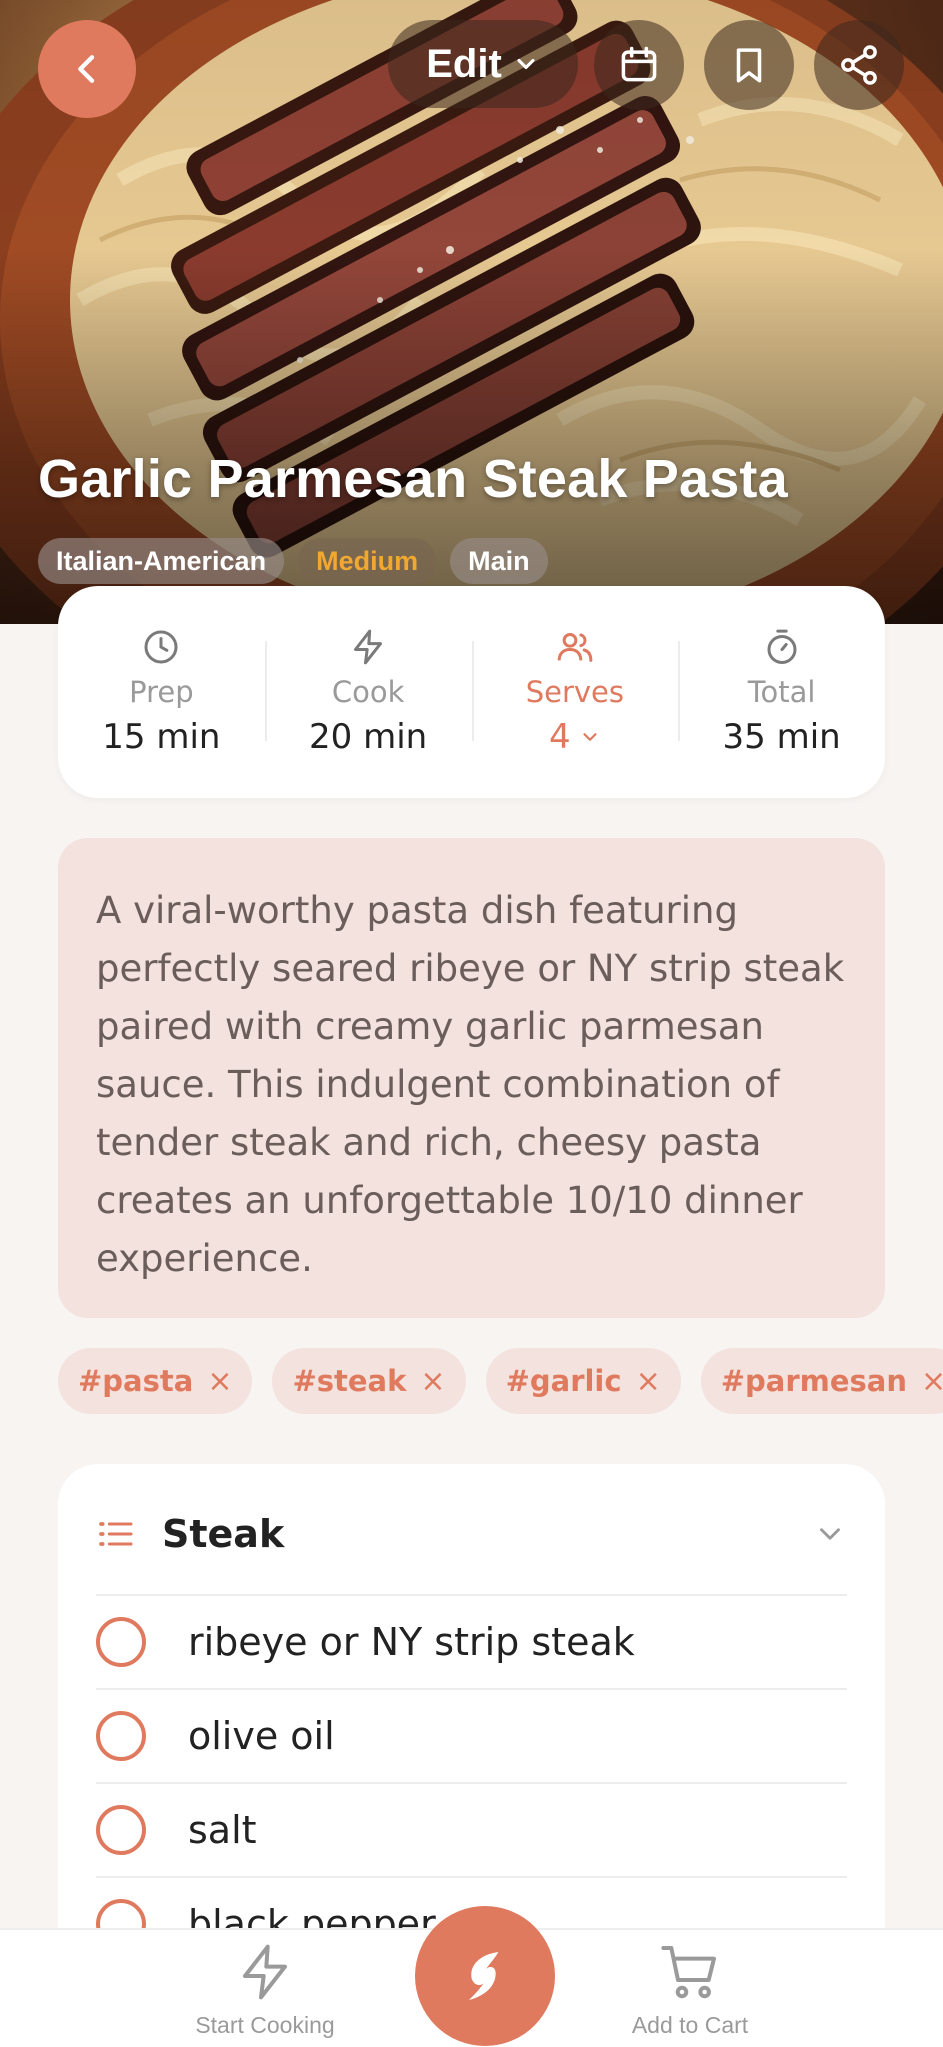 The width and height of the screenshot is (943, 2047). I want to click on stat-value: 15 min, so click(161, 737).